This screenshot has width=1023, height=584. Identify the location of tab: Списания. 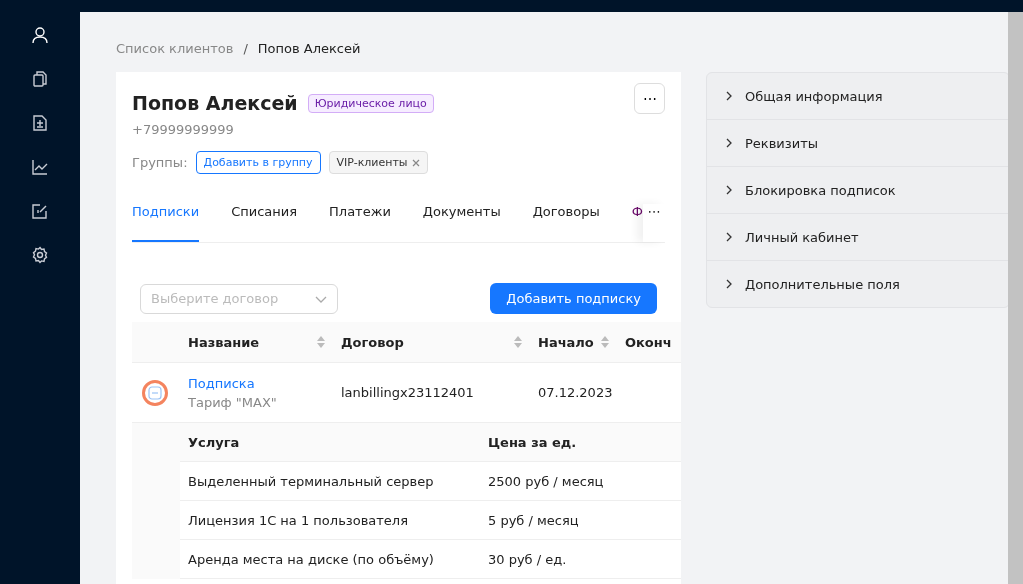
(264, 223).